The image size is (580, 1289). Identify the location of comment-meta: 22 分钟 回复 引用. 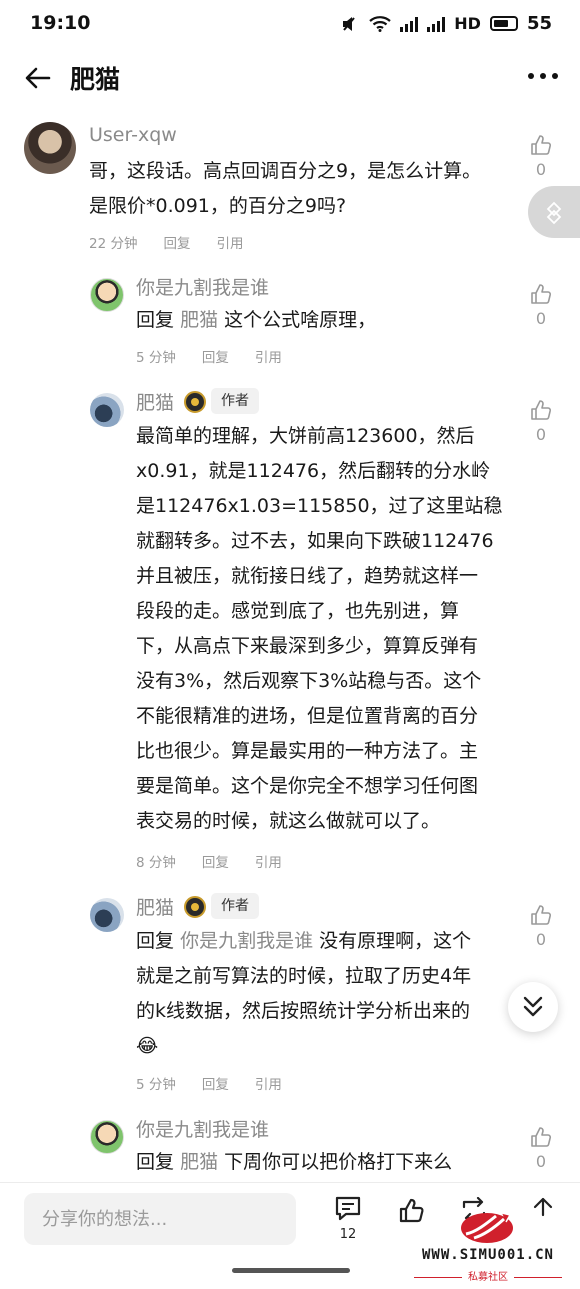
(166, 242).